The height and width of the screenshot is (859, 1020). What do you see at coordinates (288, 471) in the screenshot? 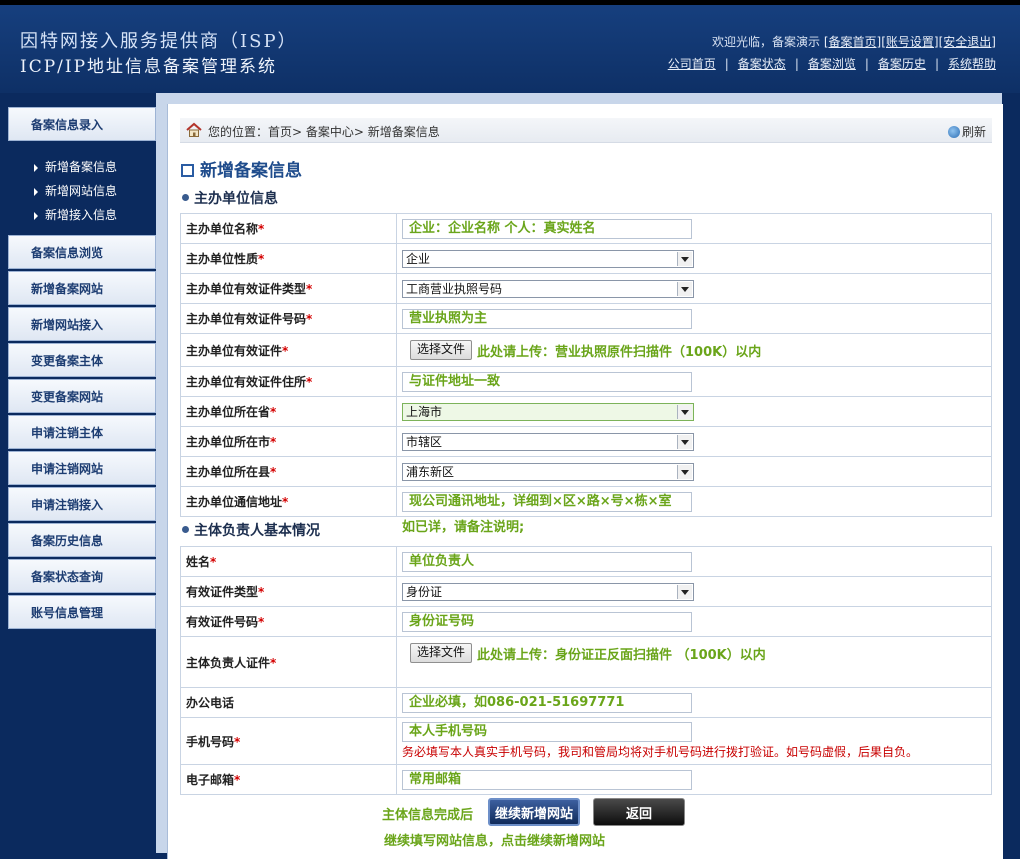
I see `field-label: 主办单位所在县*` at bounding box center [288, 471].